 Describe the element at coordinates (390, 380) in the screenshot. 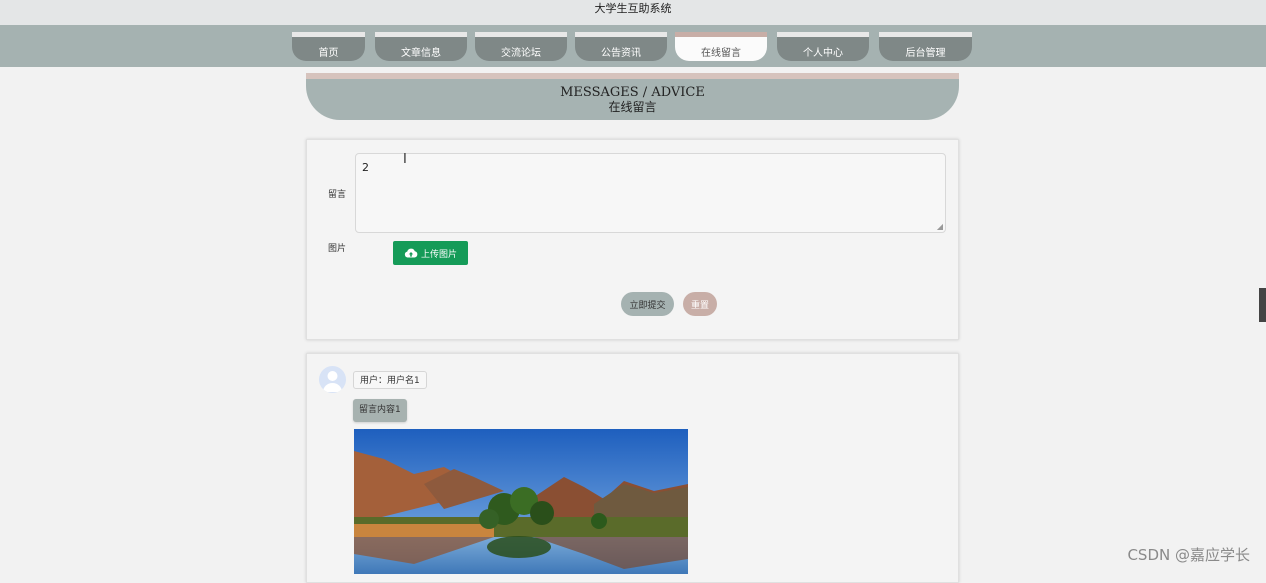

I see `message-user: 用户：用户名1` at that location.